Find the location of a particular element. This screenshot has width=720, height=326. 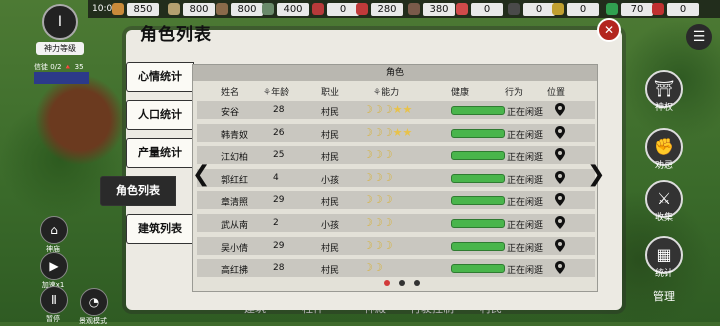

pause-button: Ⅱ is located at coordinates (54, 300).